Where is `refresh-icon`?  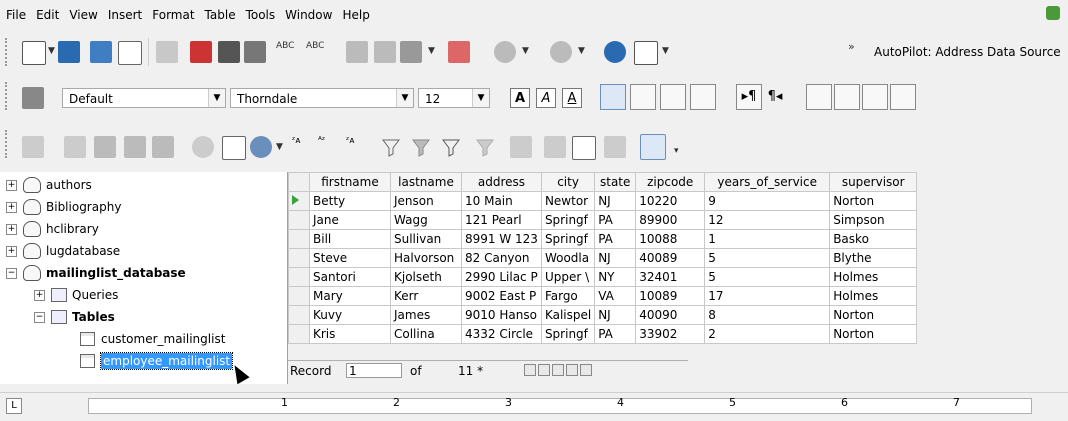
refresh-icon is located at coordinates (261, 147).